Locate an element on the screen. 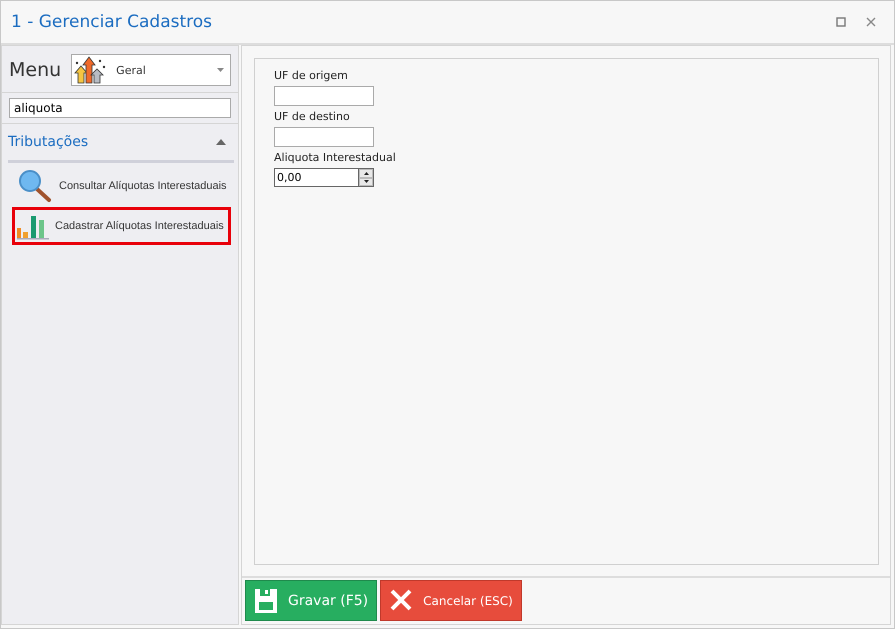  group-header: Tributações is located at coordinates (120, 142).